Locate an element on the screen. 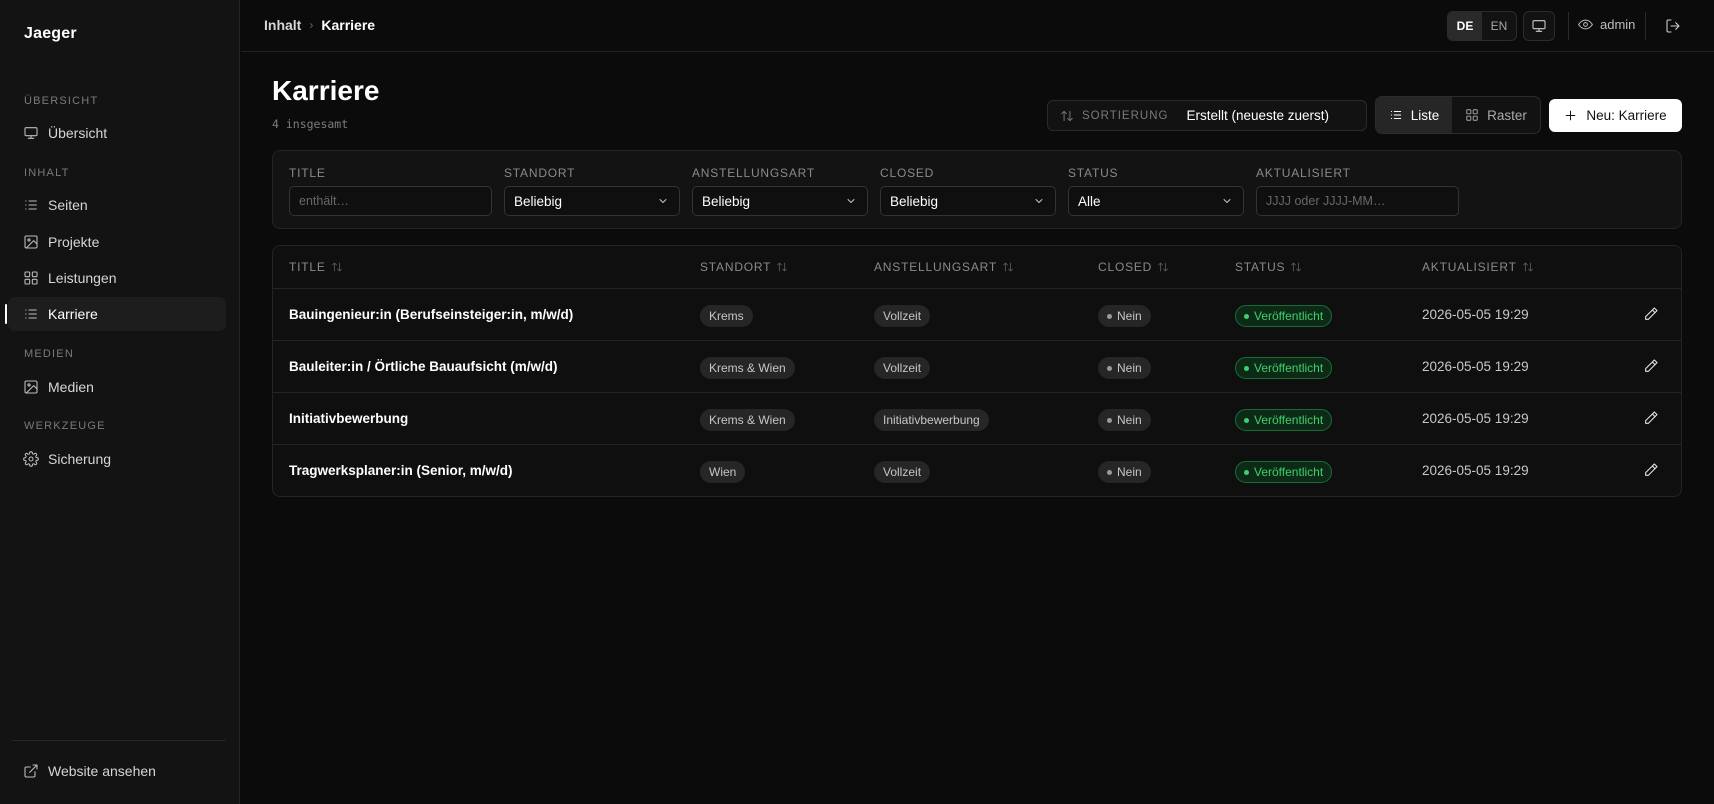  website-ansehen-label: Website ansehen is located at coordinates (102, 771).